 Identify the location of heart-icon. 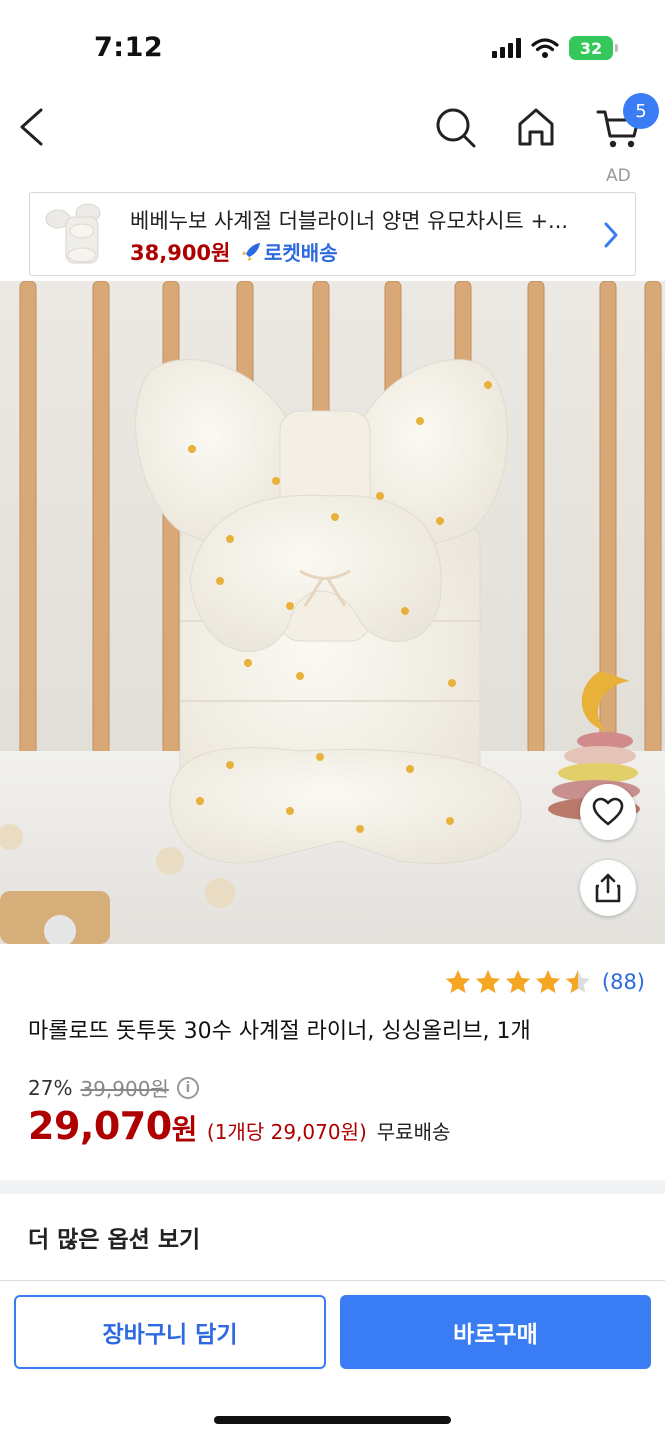
(608, 811).